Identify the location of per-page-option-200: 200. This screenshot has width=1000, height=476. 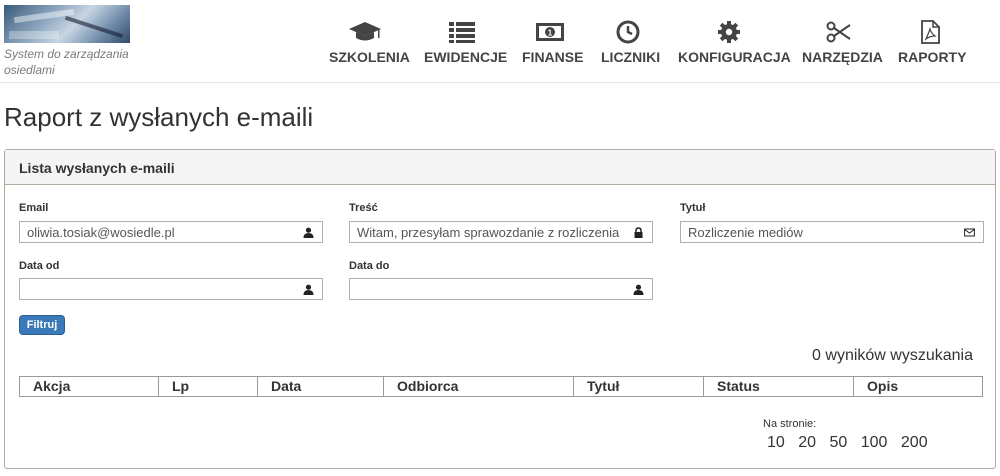
(914, 443).